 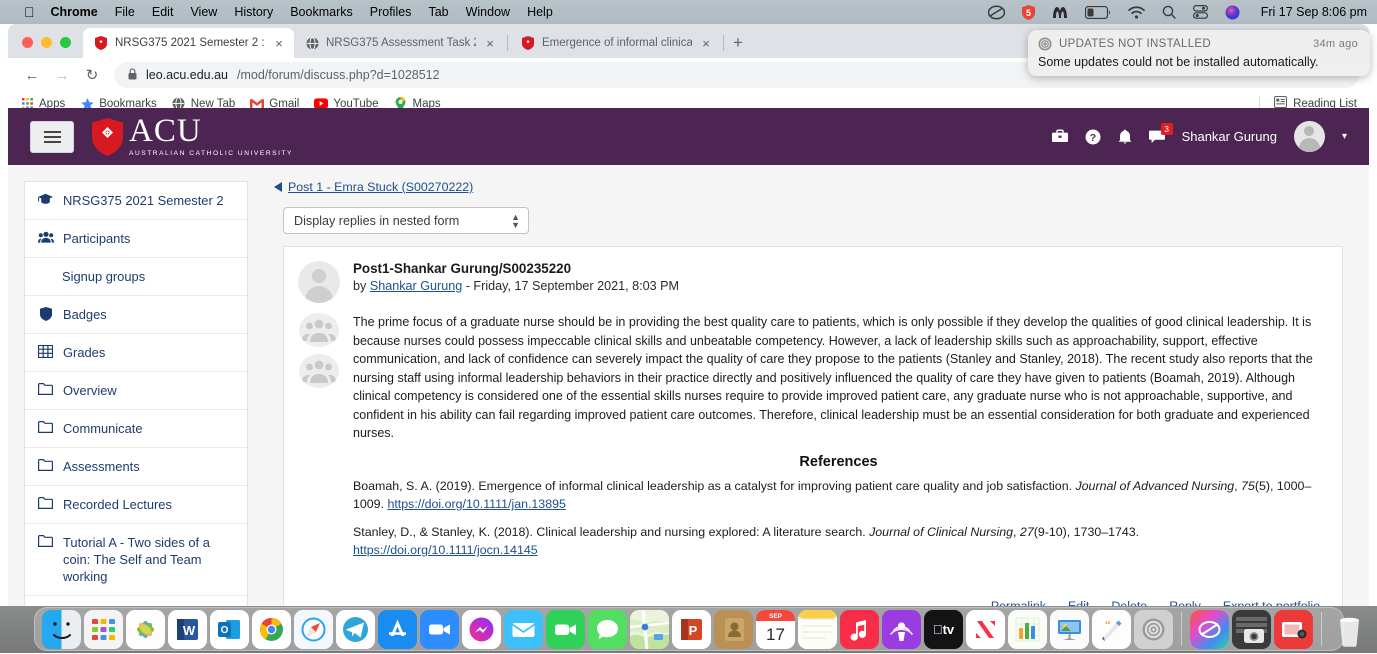 I want to click on sidebar-item-overview: Overview, so click(x=136, y=391).